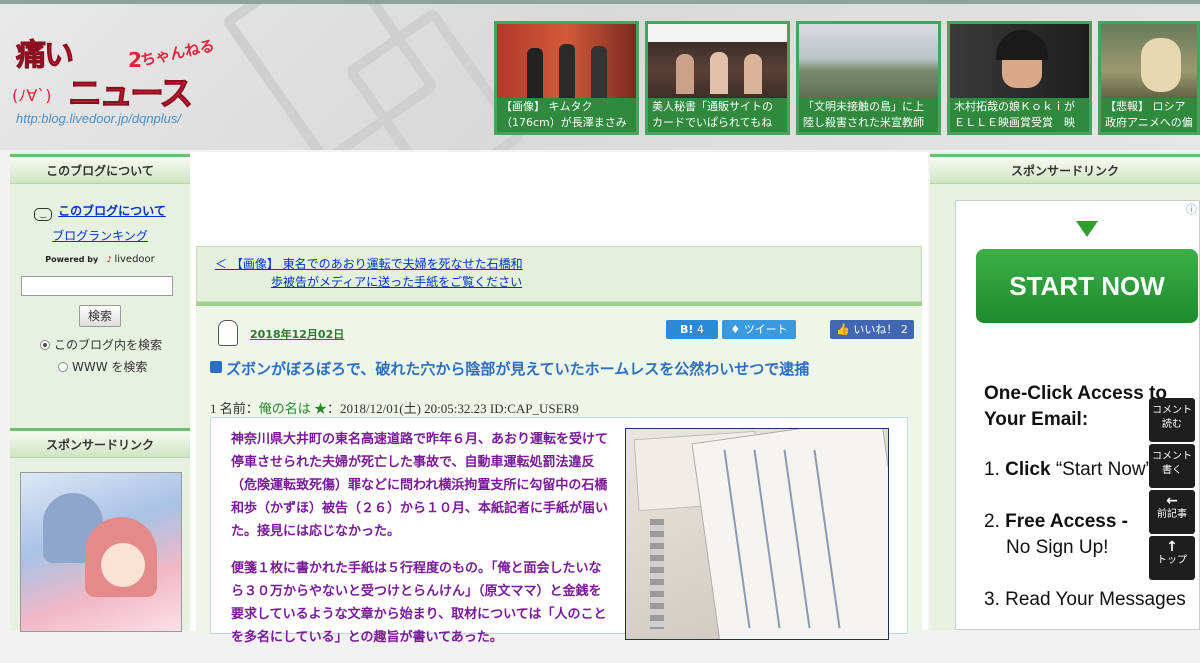  I want to click on logo-kanji: 痛い, so click(45, 56).